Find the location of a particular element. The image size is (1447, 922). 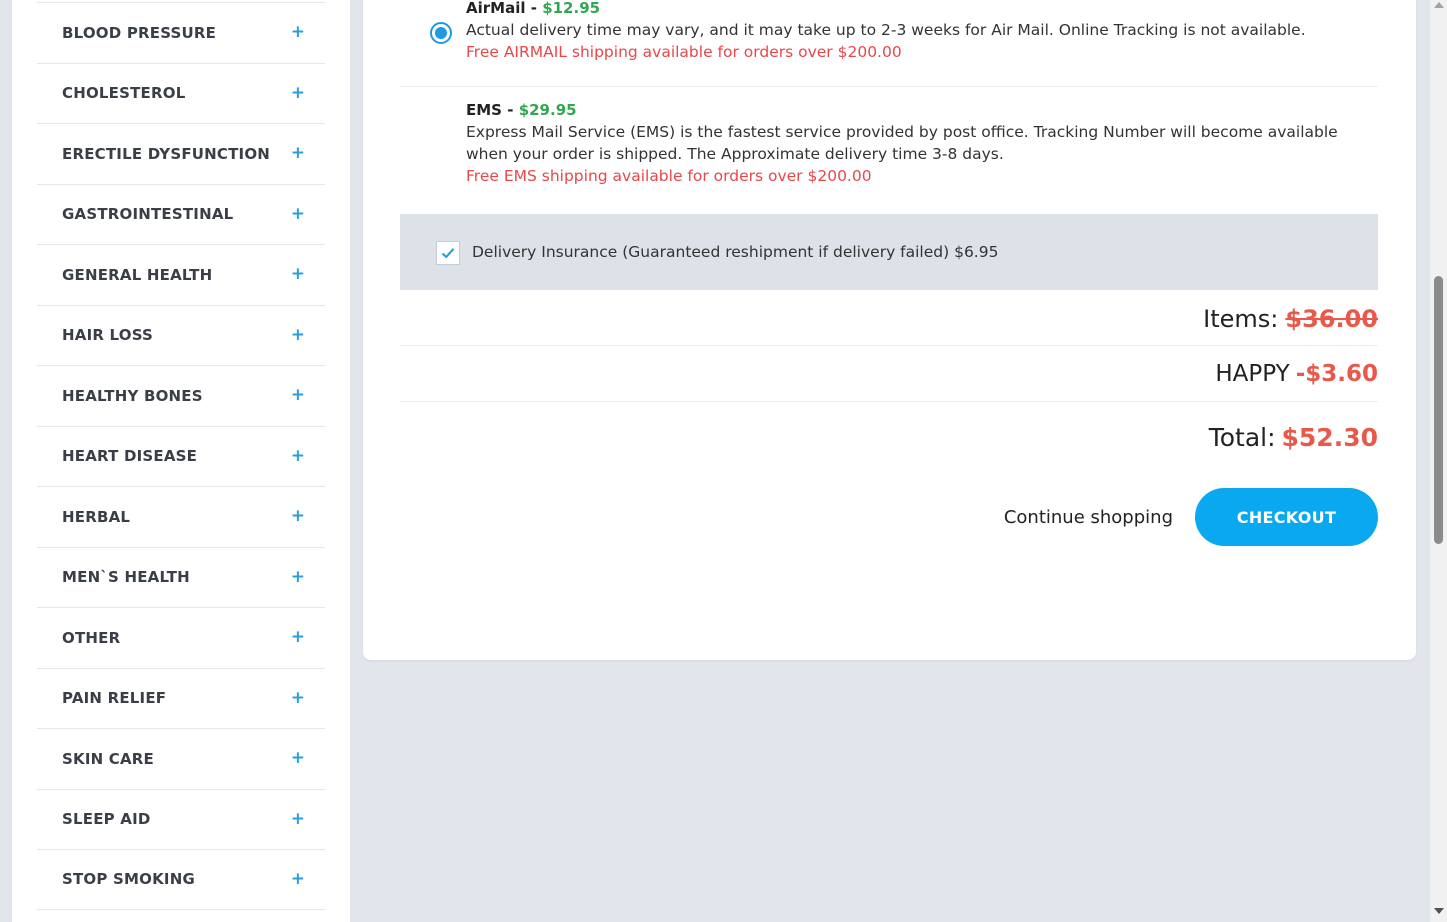

items-label: Items: is located at coordinates (1241, 318).